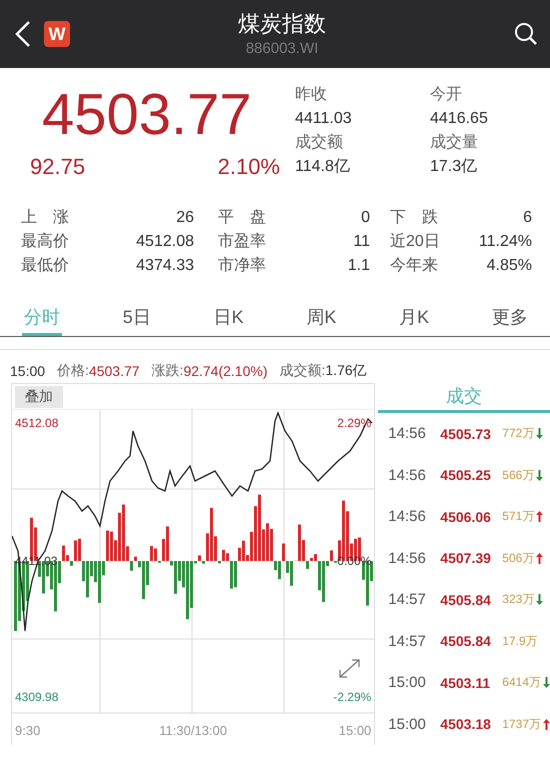  What do you see at coordinates (510, 318) in the screenshot?
I see `chart-tab: 更多` at bounding box center [510, 318].